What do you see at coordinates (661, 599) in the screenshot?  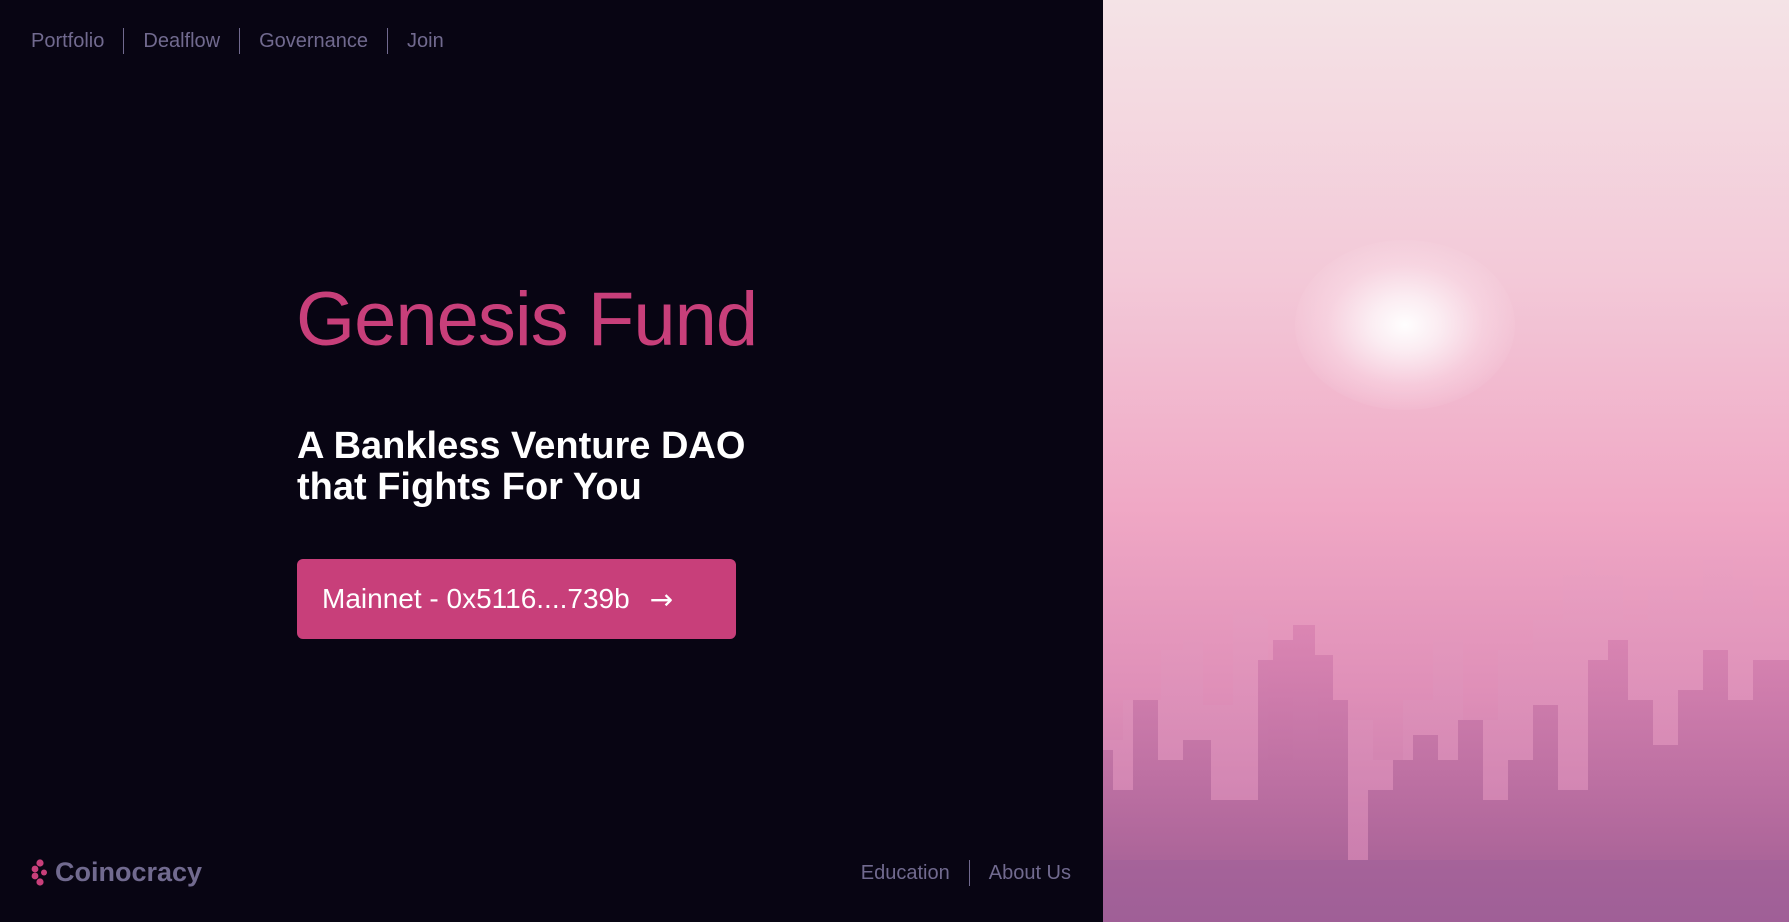 I see `arrow-right-icon: →` at bounding box center [661, 599].